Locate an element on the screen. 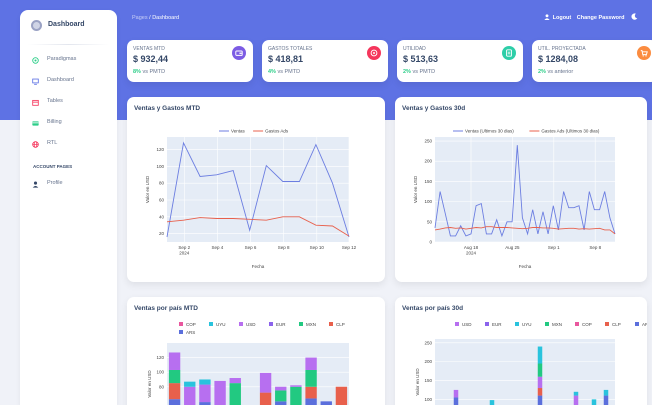 Image resolution: width=652 pixels, height=405 pixels. globe-icon is located at coordinates (374, 53).